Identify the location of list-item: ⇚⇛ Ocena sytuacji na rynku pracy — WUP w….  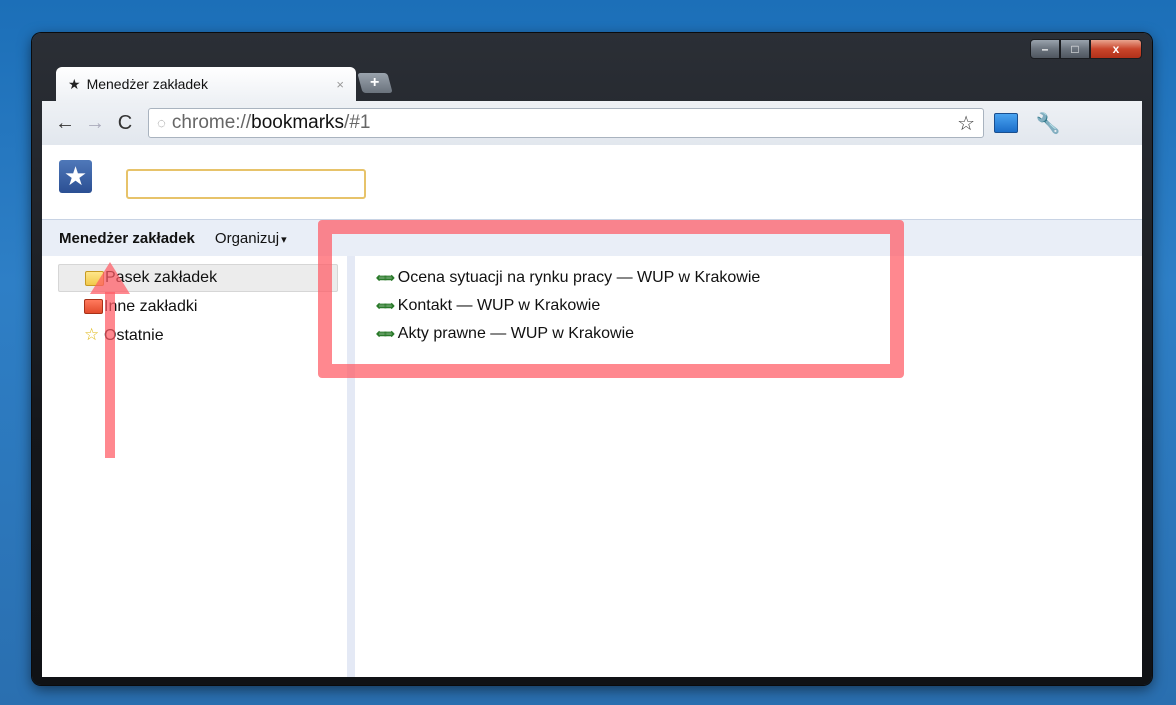
(568, 278).